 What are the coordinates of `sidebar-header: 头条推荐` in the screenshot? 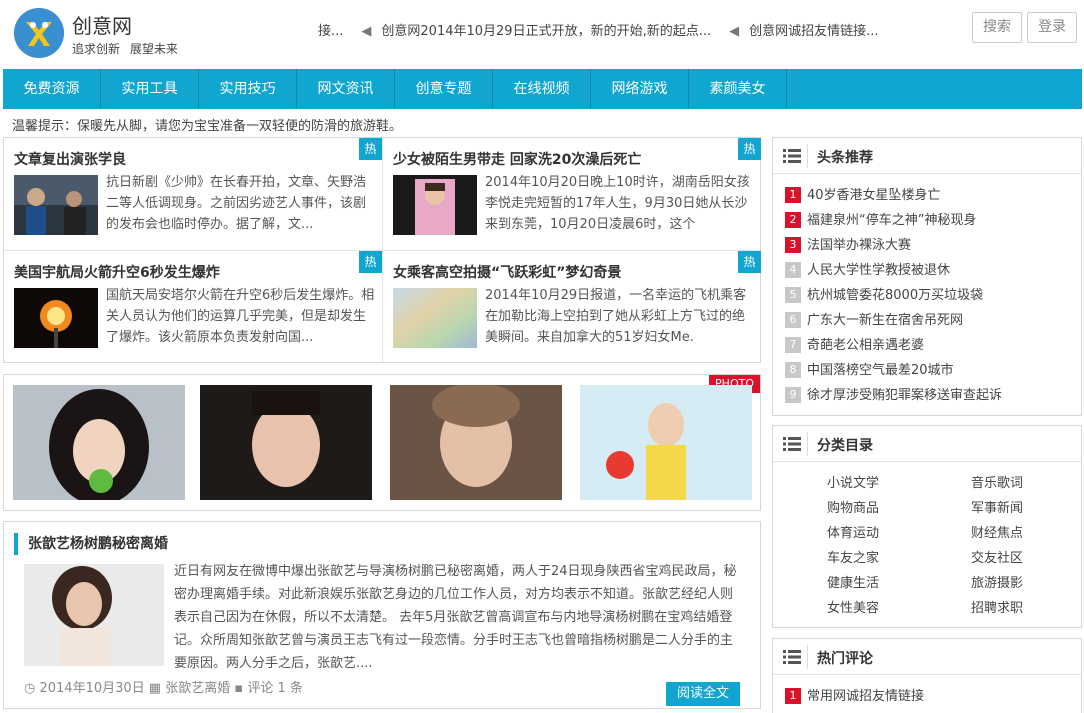 It's located at (927, 156).